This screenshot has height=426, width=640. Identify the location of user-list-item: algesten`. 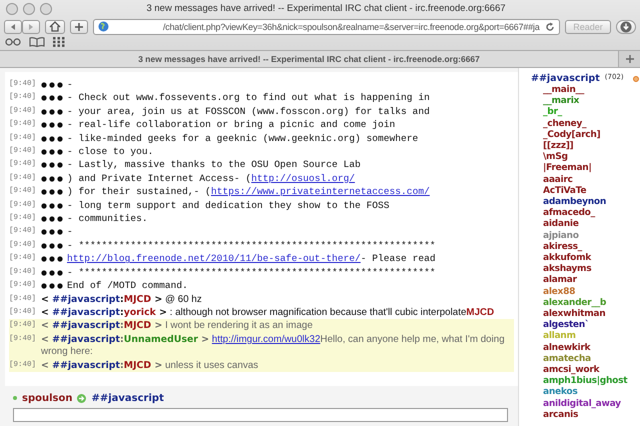
(585, 326).